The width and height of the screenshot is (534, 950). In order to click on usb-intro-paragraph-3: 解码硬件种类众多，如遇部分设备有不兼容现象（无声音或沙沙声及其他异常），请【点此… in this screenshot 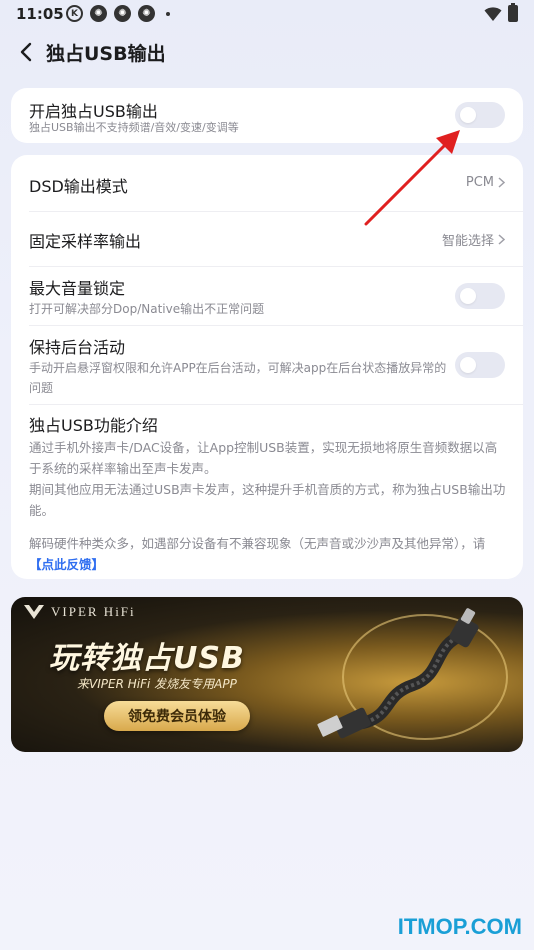, I will do `click(268, 554)`.